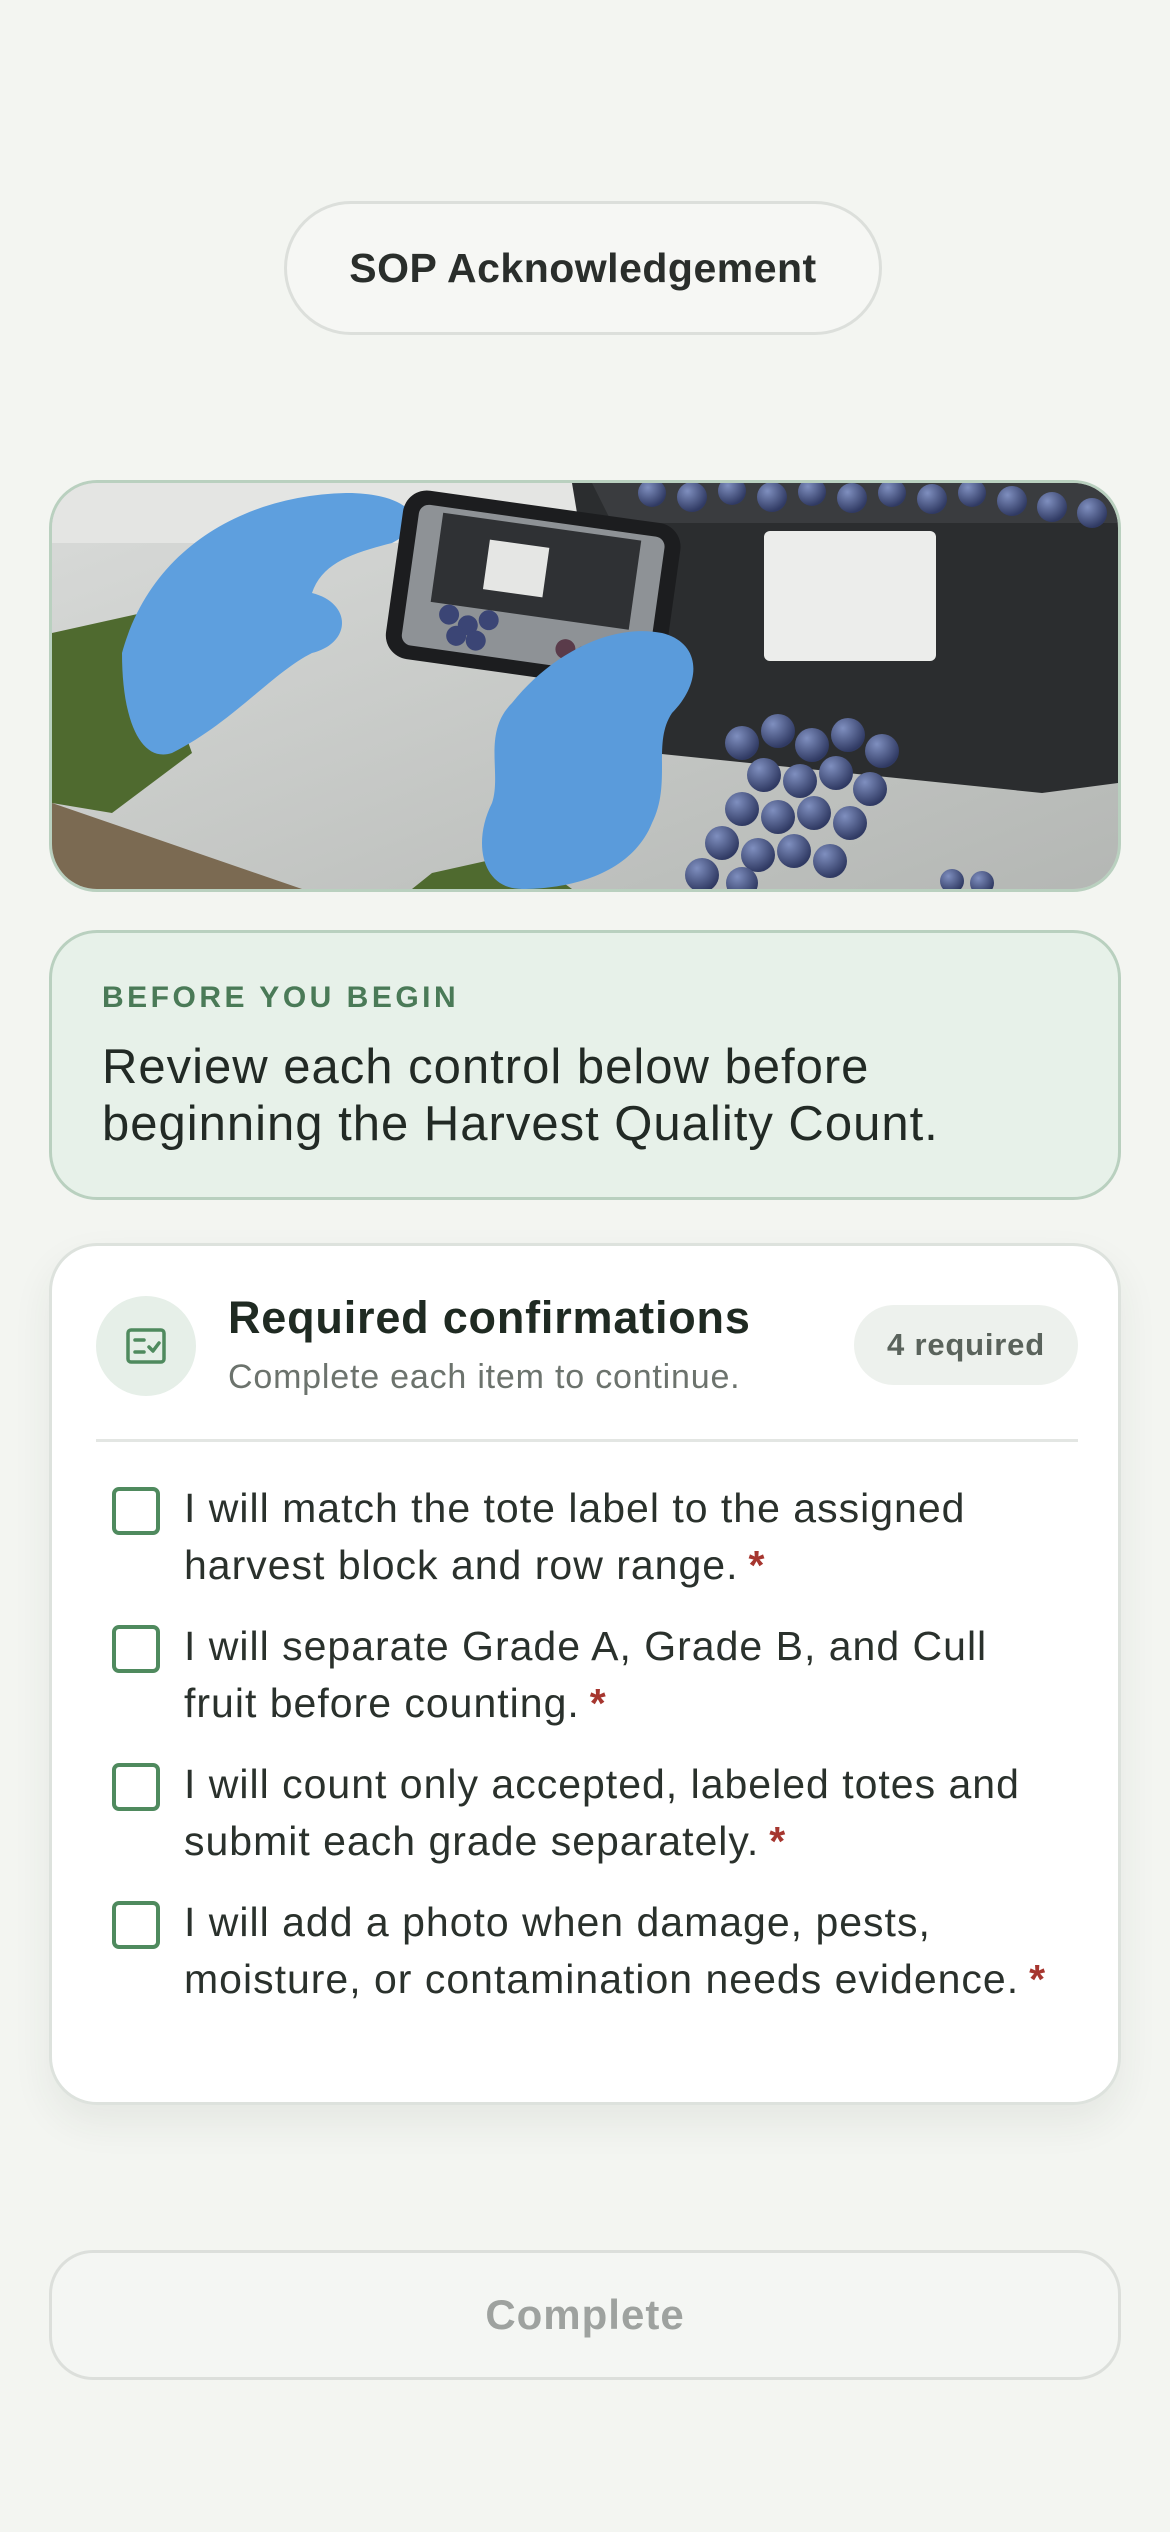 Image resolution: width=1170 pixels, height=2532 pixels. Describe the element at coordinates (587, 1440) in the screenshot. I see `divider` at that location.